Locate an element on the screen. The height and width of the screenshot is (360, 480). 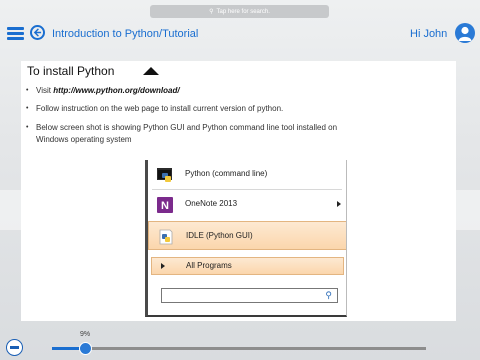
start-menu-item-idle: IDLE (Python GUI) is located at coordinates (247, 235).